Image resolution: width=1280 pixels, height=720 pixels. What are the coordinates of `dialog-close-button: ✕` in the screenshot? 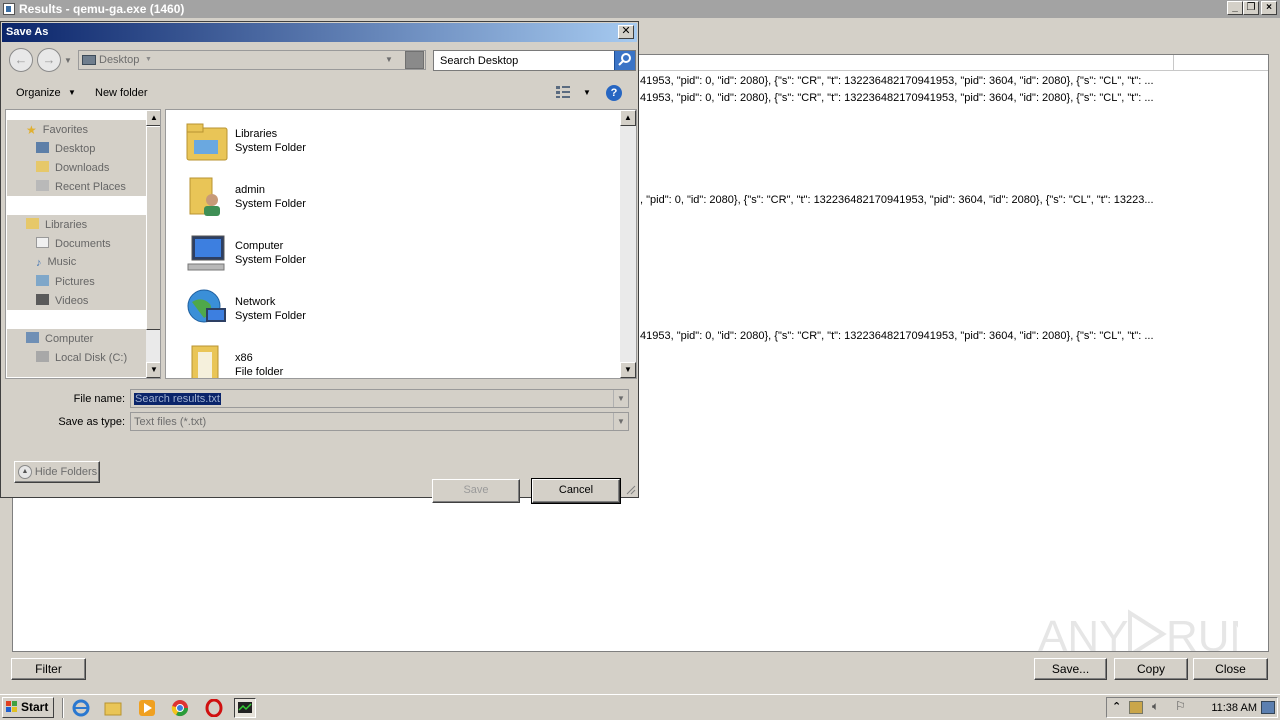 It's located at (626, 32).